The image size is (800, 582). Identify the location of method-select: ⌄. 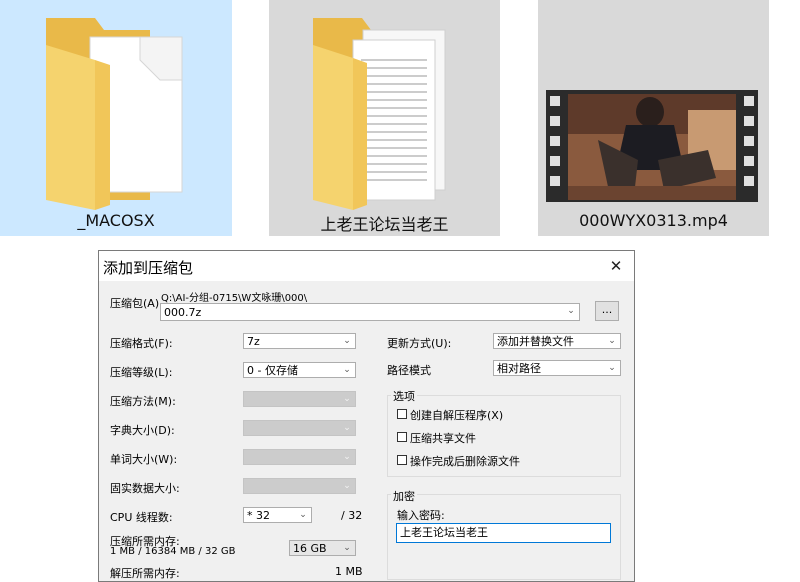
(299, 399).